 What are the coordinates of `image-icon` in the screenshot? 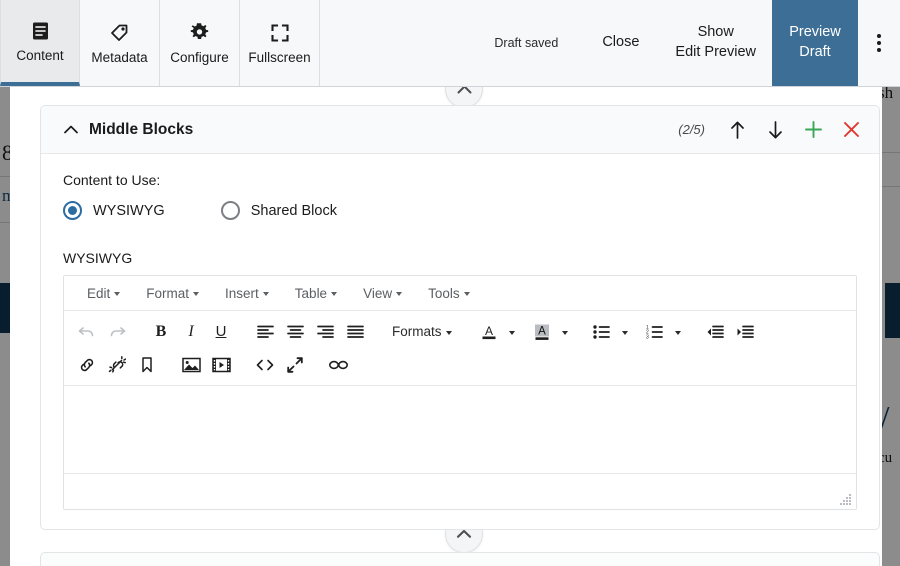 It's located at (191, 364).